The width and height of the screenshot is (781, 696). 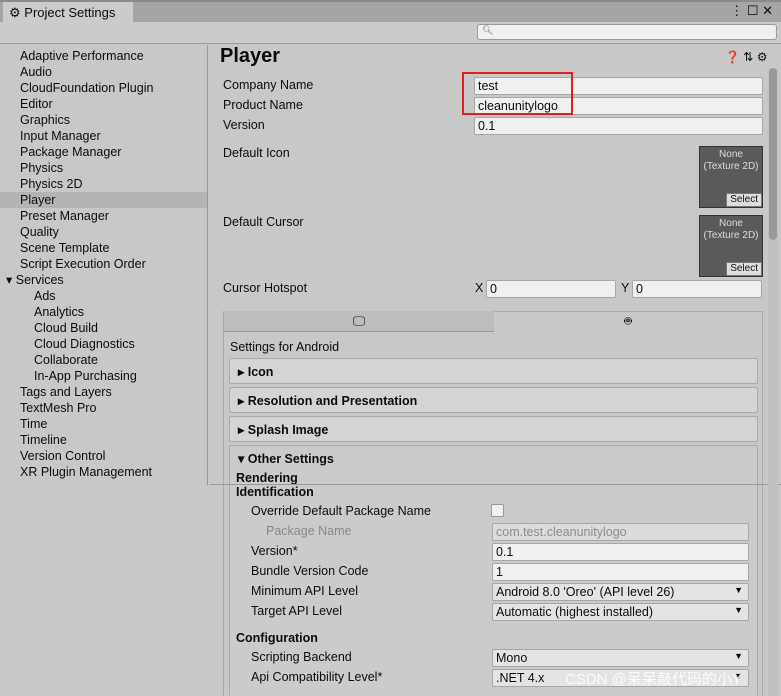 I want to click on scrollbar-thumb, so click(x=773, y=154).